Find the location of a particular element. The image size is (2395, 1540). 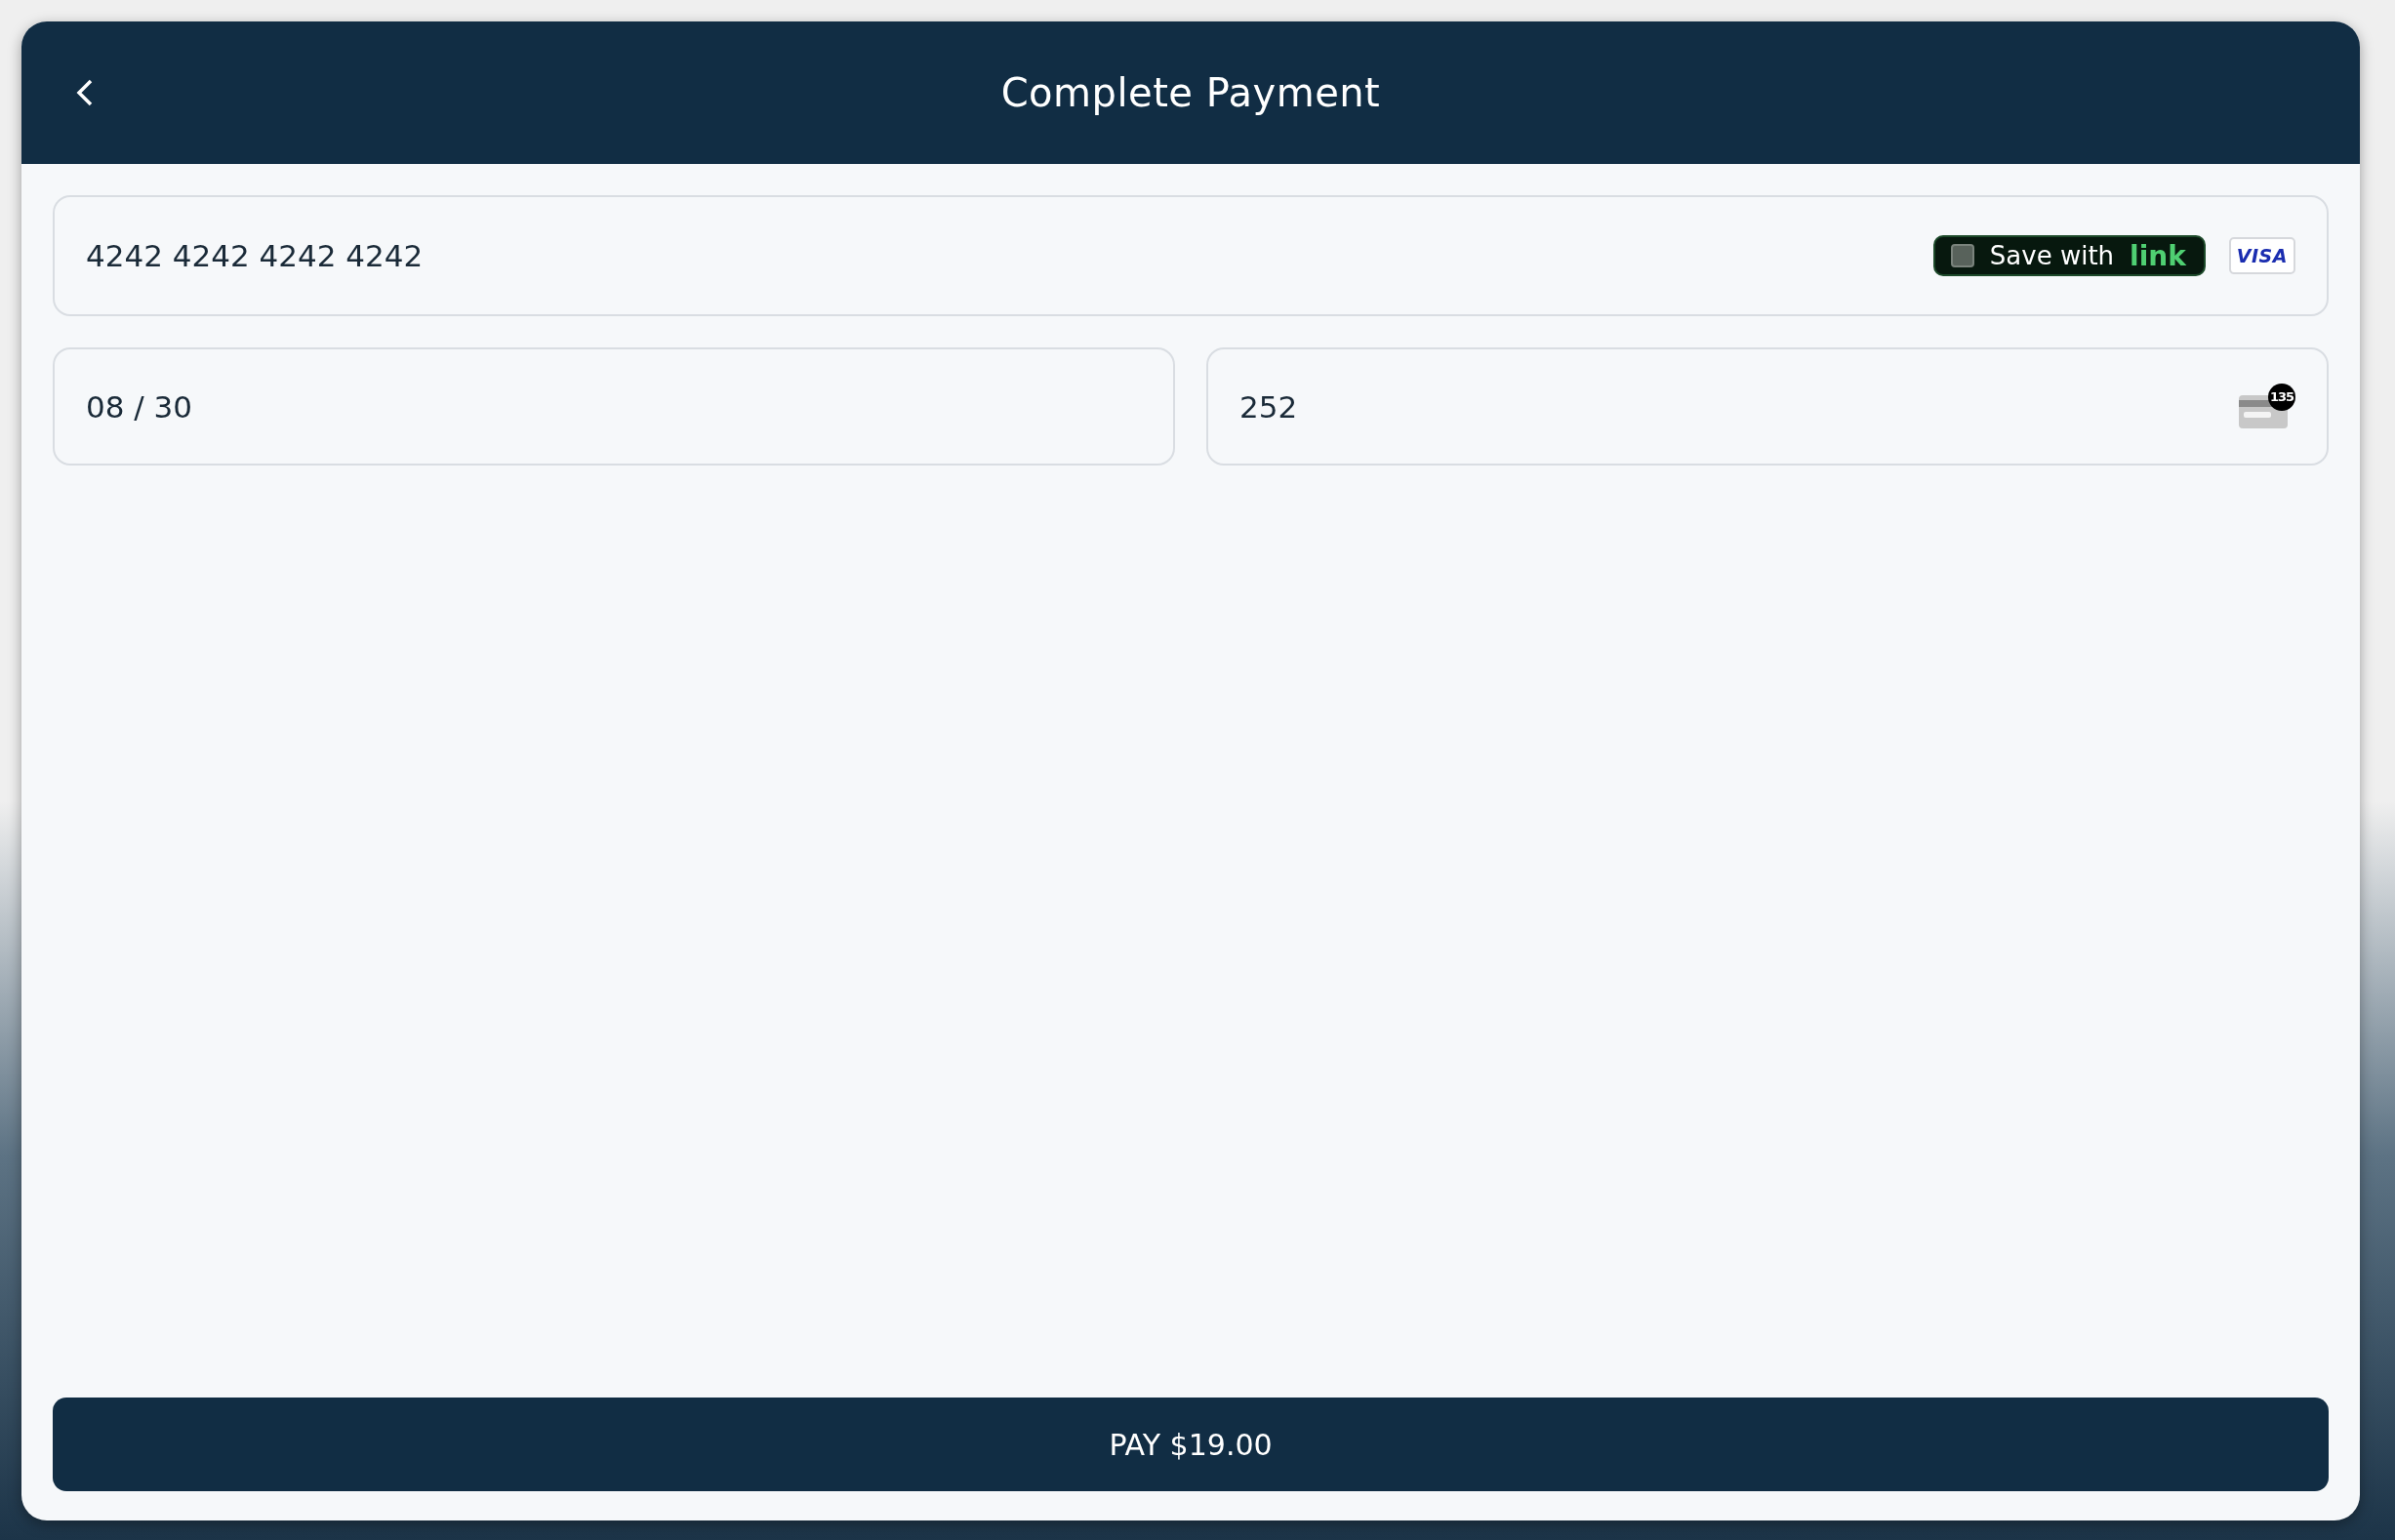

card-number-field: 4242 4242 4242 4242 Save with link VISA is located at coordinates (1191, 255).